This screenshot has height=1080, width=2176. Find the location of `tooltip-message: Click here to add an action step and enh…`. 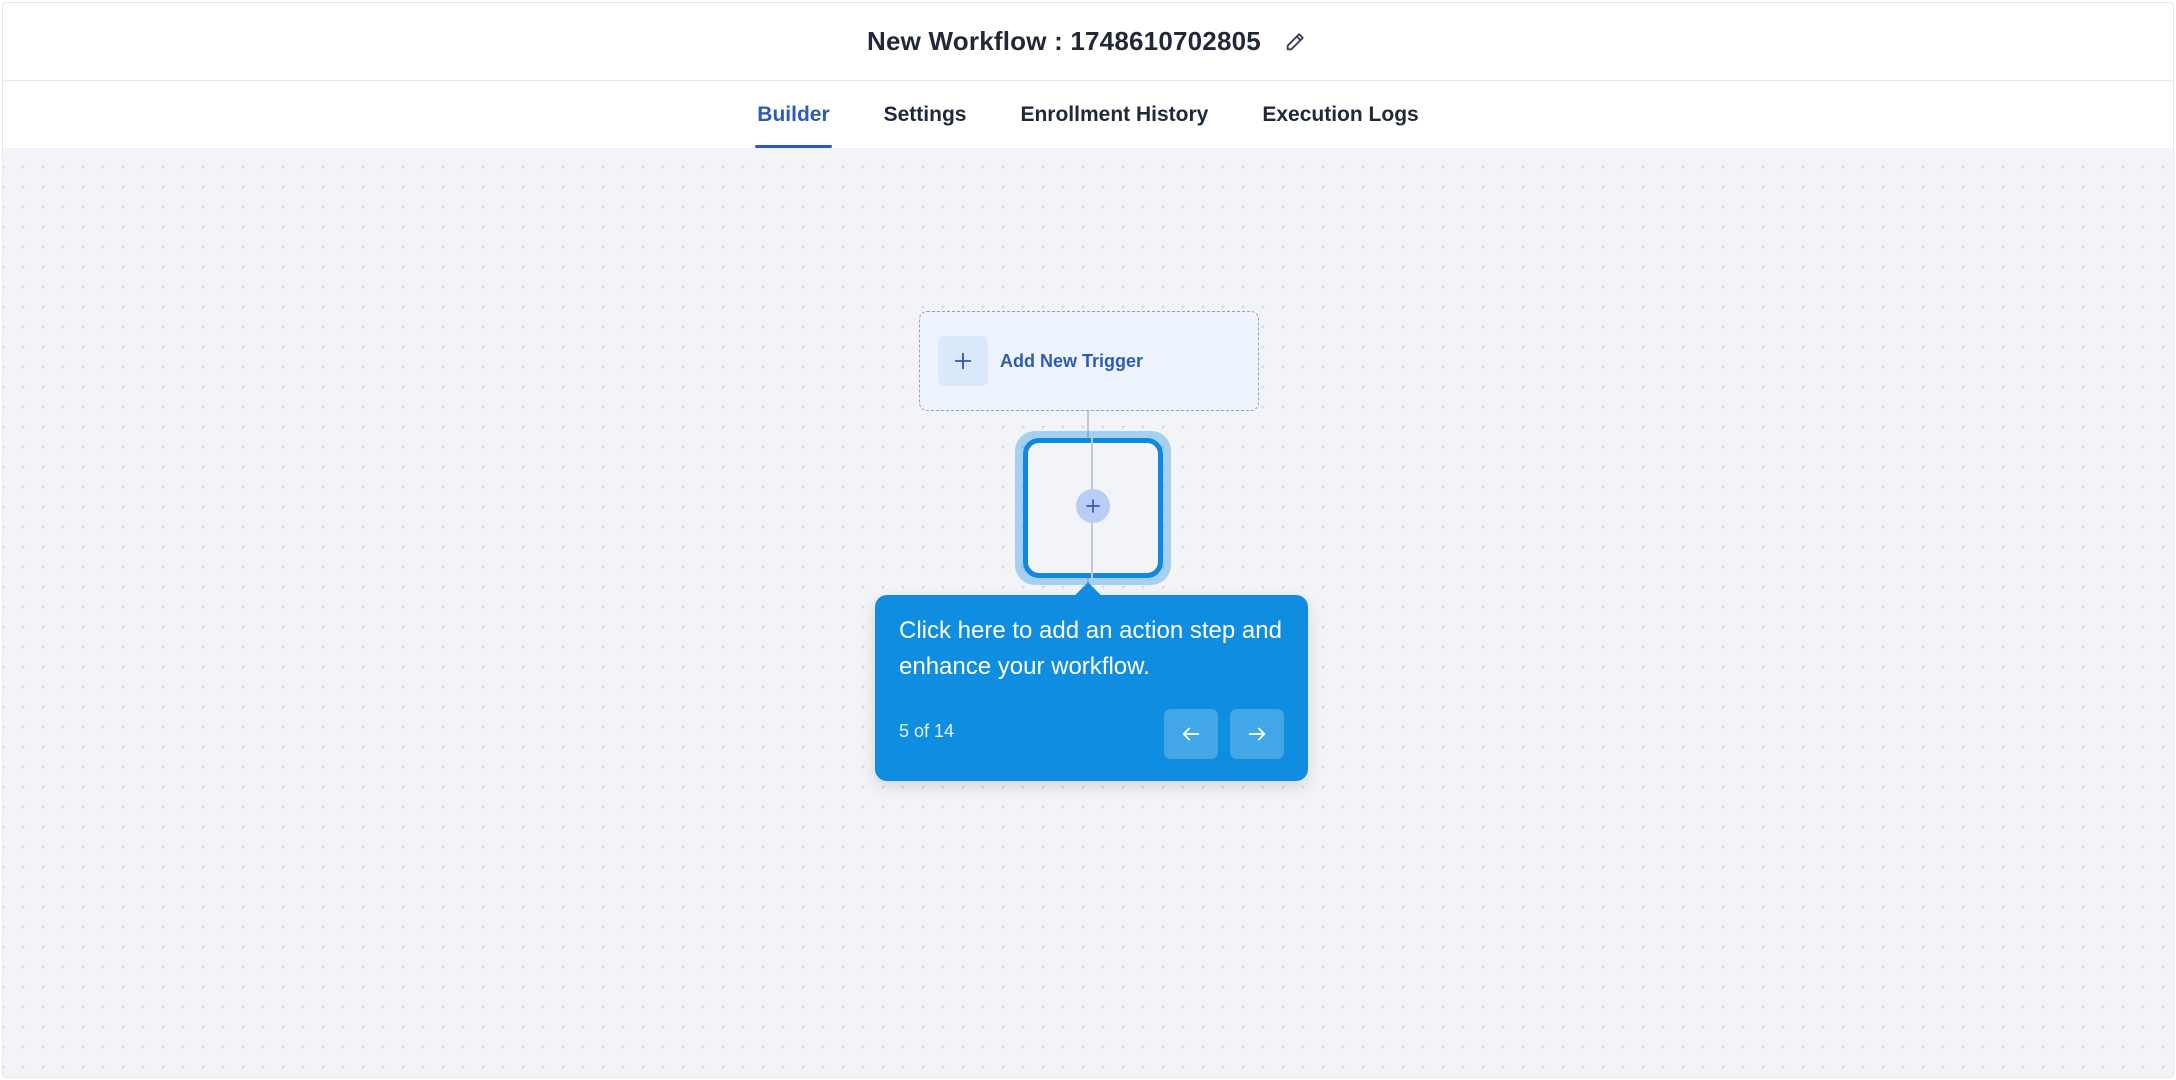

tooltip-message: Click here to add an action step and enh… is located at coordinates (1090, 648).